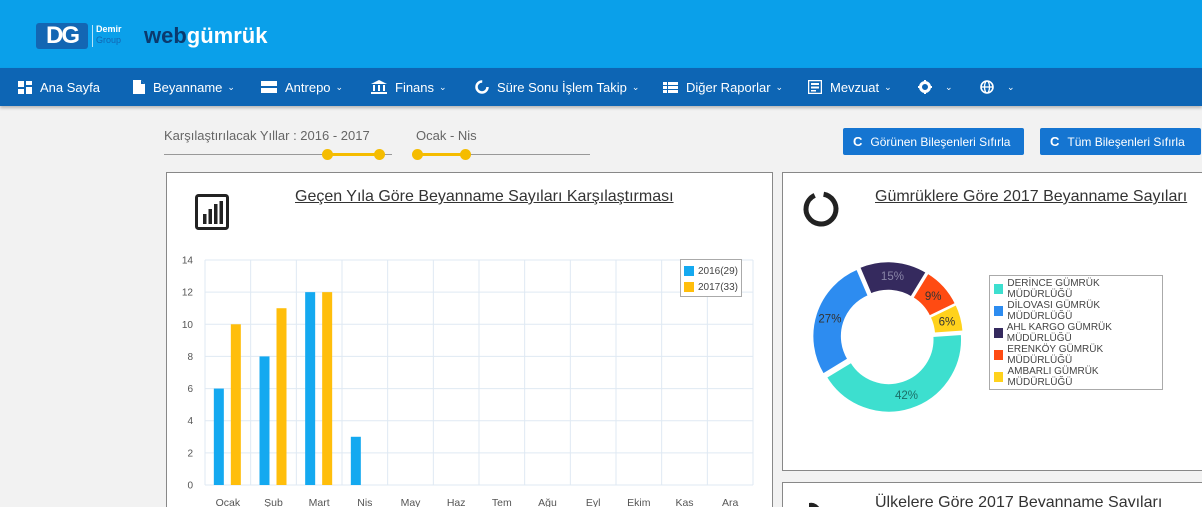 The width and height of the screenshot is (1202, 507). Describe the element at coordinates (562, 87) in the screenshot. I see `nav-label: Süre Sonu İşlem Takip` at that location.